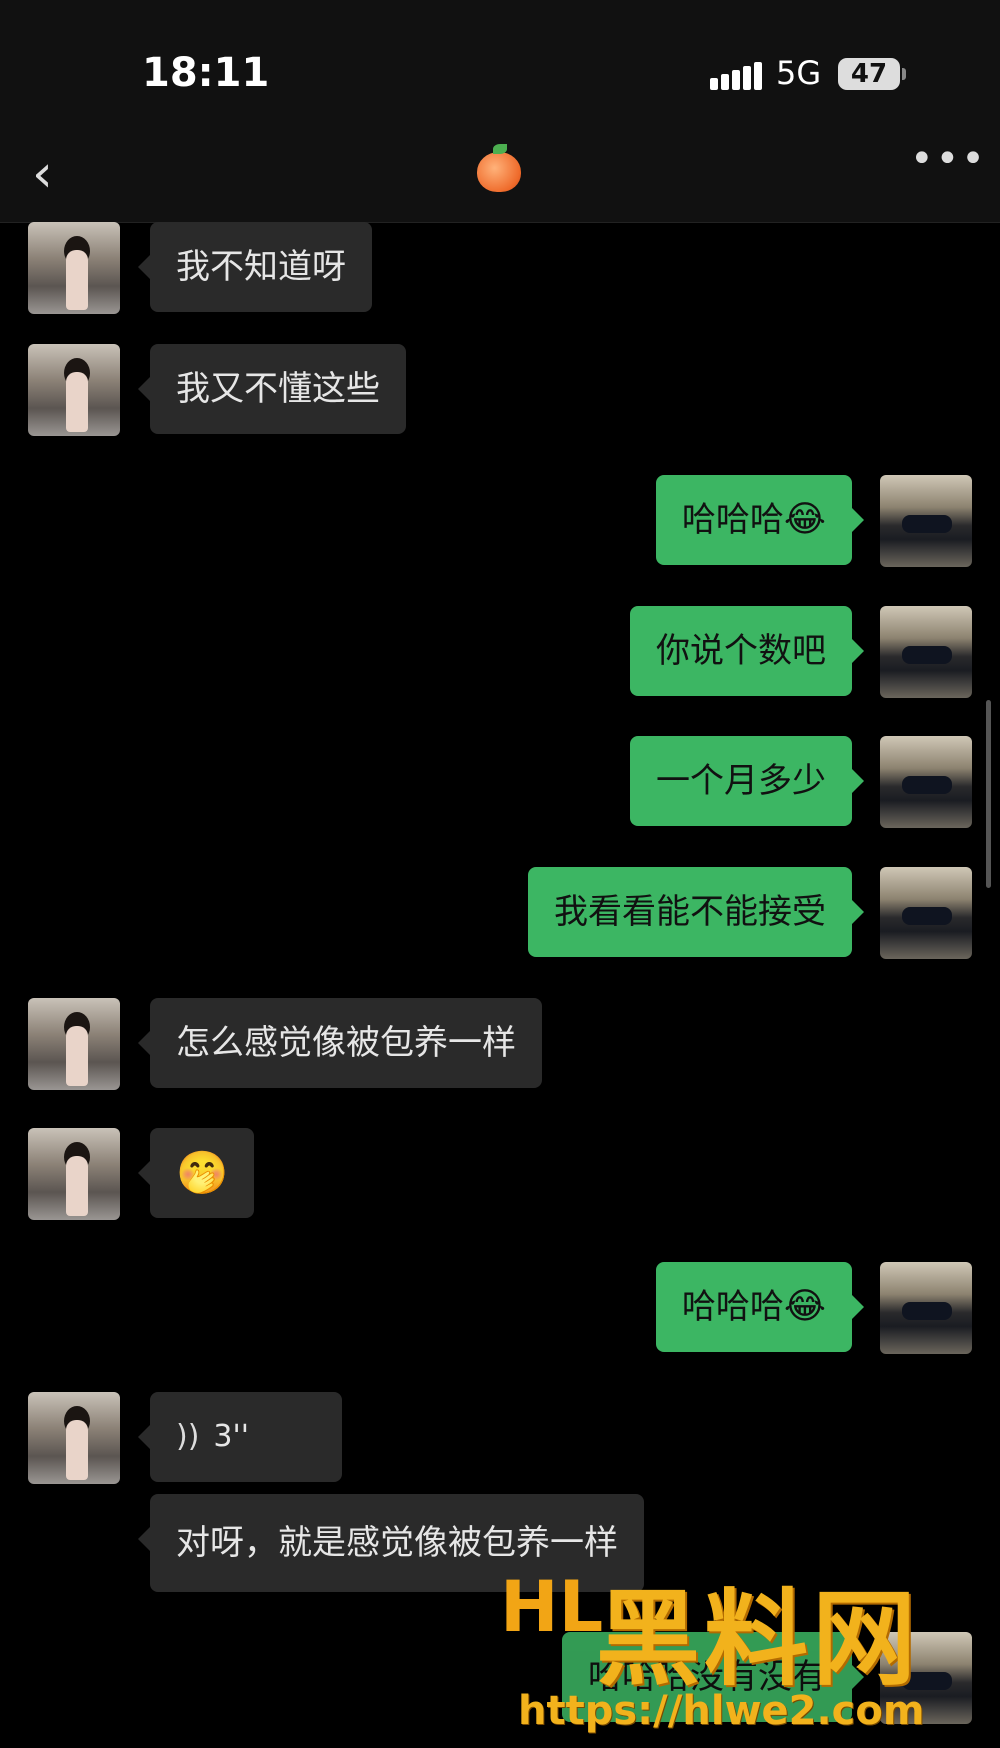  What do you see at coordinates (721, 1711) in the screenshot?
I see `watermark-url: https://hlwe2.com` at bounding box center [721, 1711].